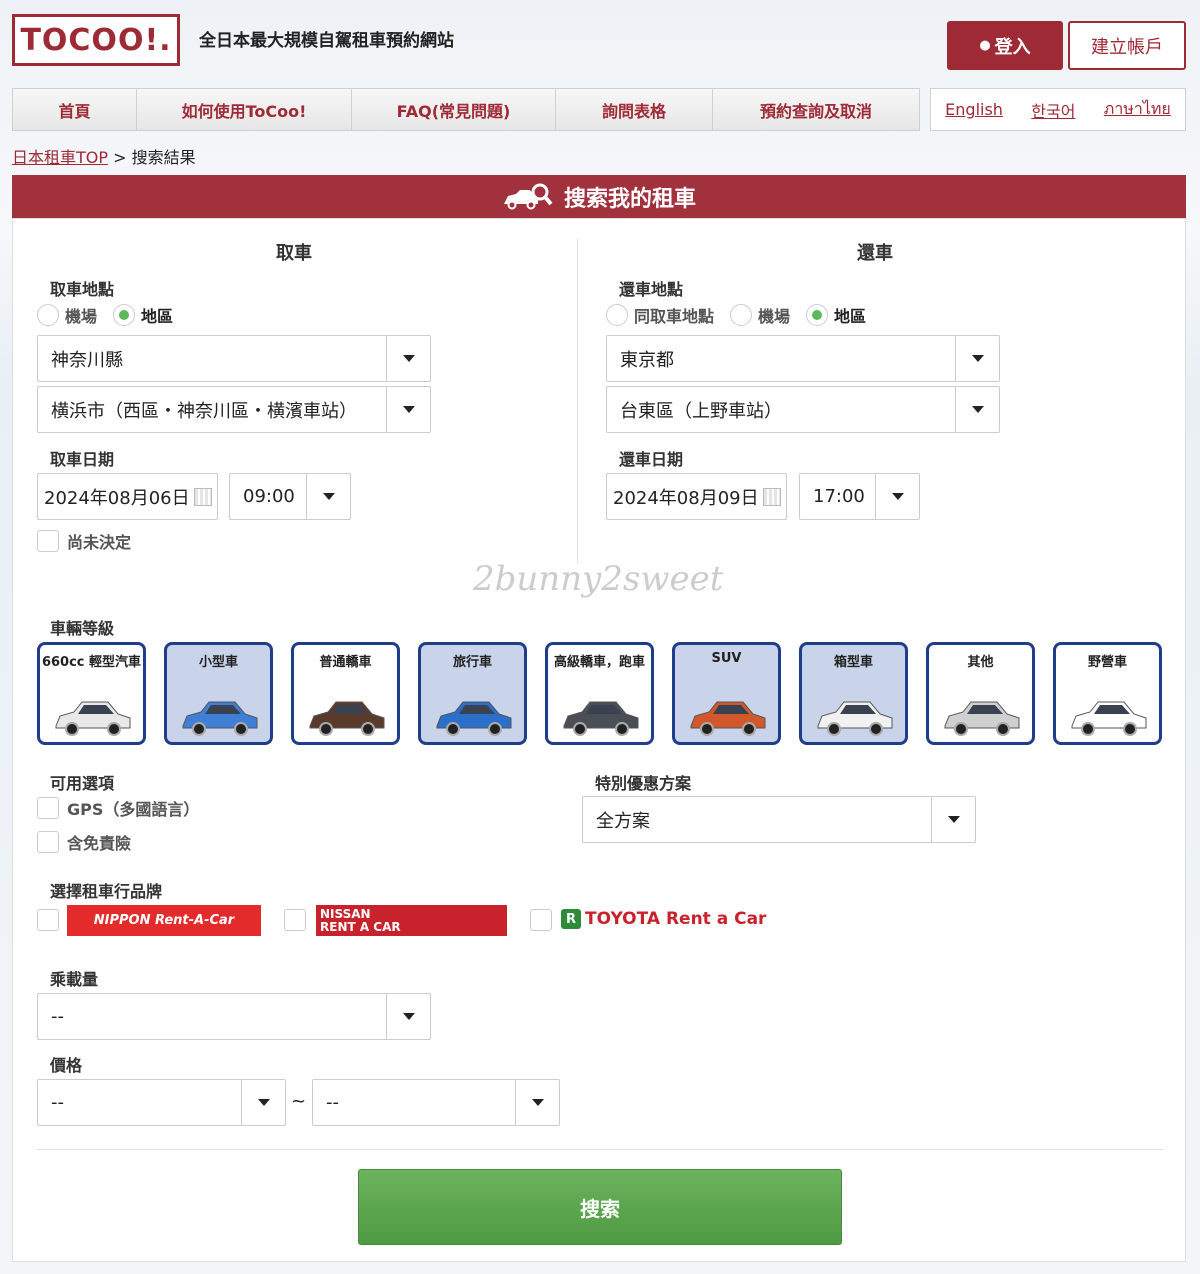 The width and height of the screenshot is (1200, 1274). Describe the element at coordinates (974, 109) in the screenshot. I see `lang-english: English` at that location.